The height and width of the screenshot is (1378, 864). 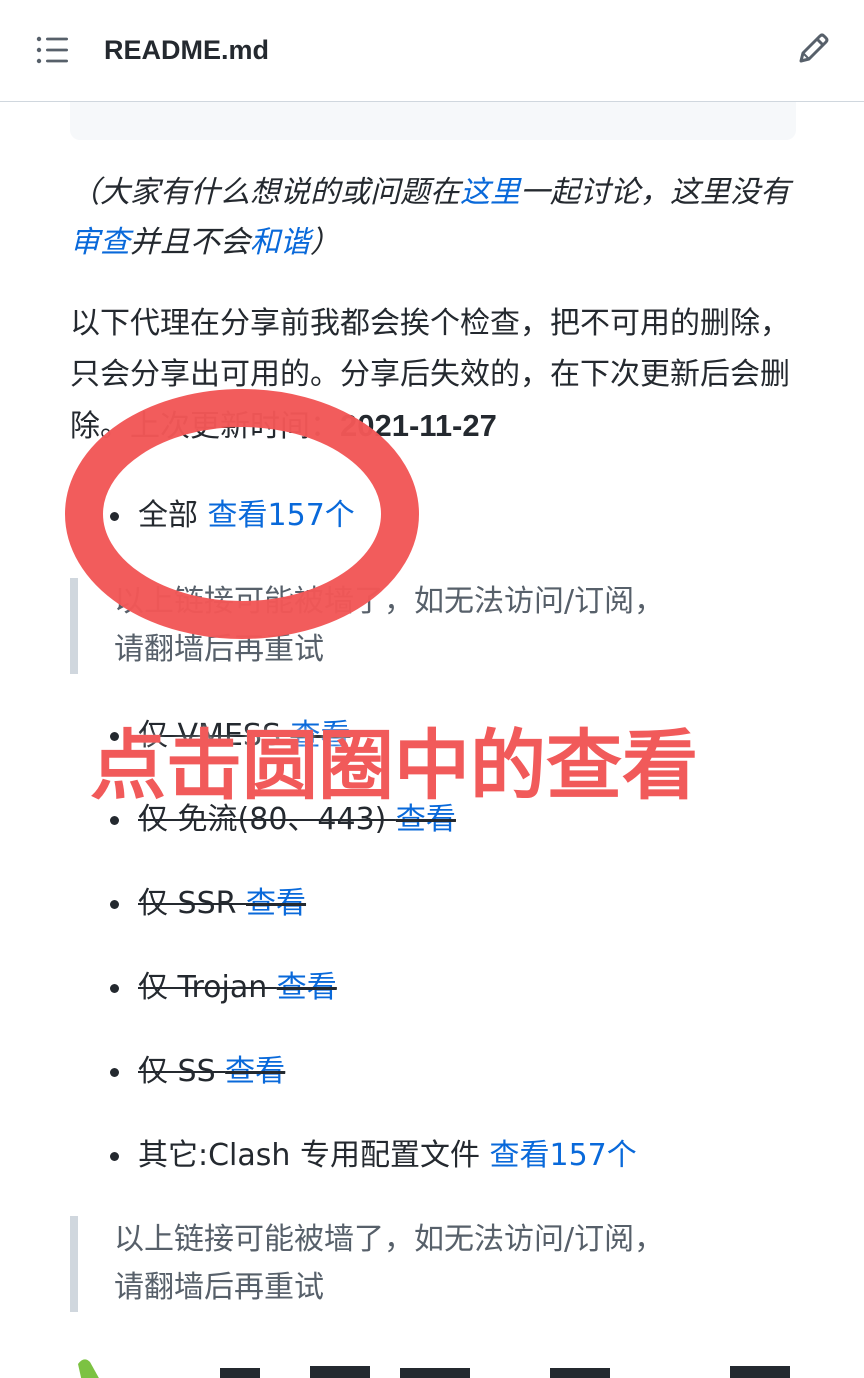 I want to click on list-item-ss: 仅 SS 查看, so click(x=197, y=1072).